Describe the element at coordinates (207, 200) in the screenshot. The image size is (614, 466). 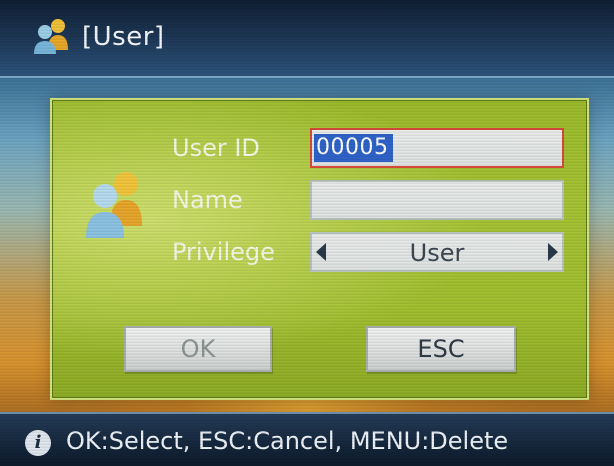
I see `name-label: Name` at that location.